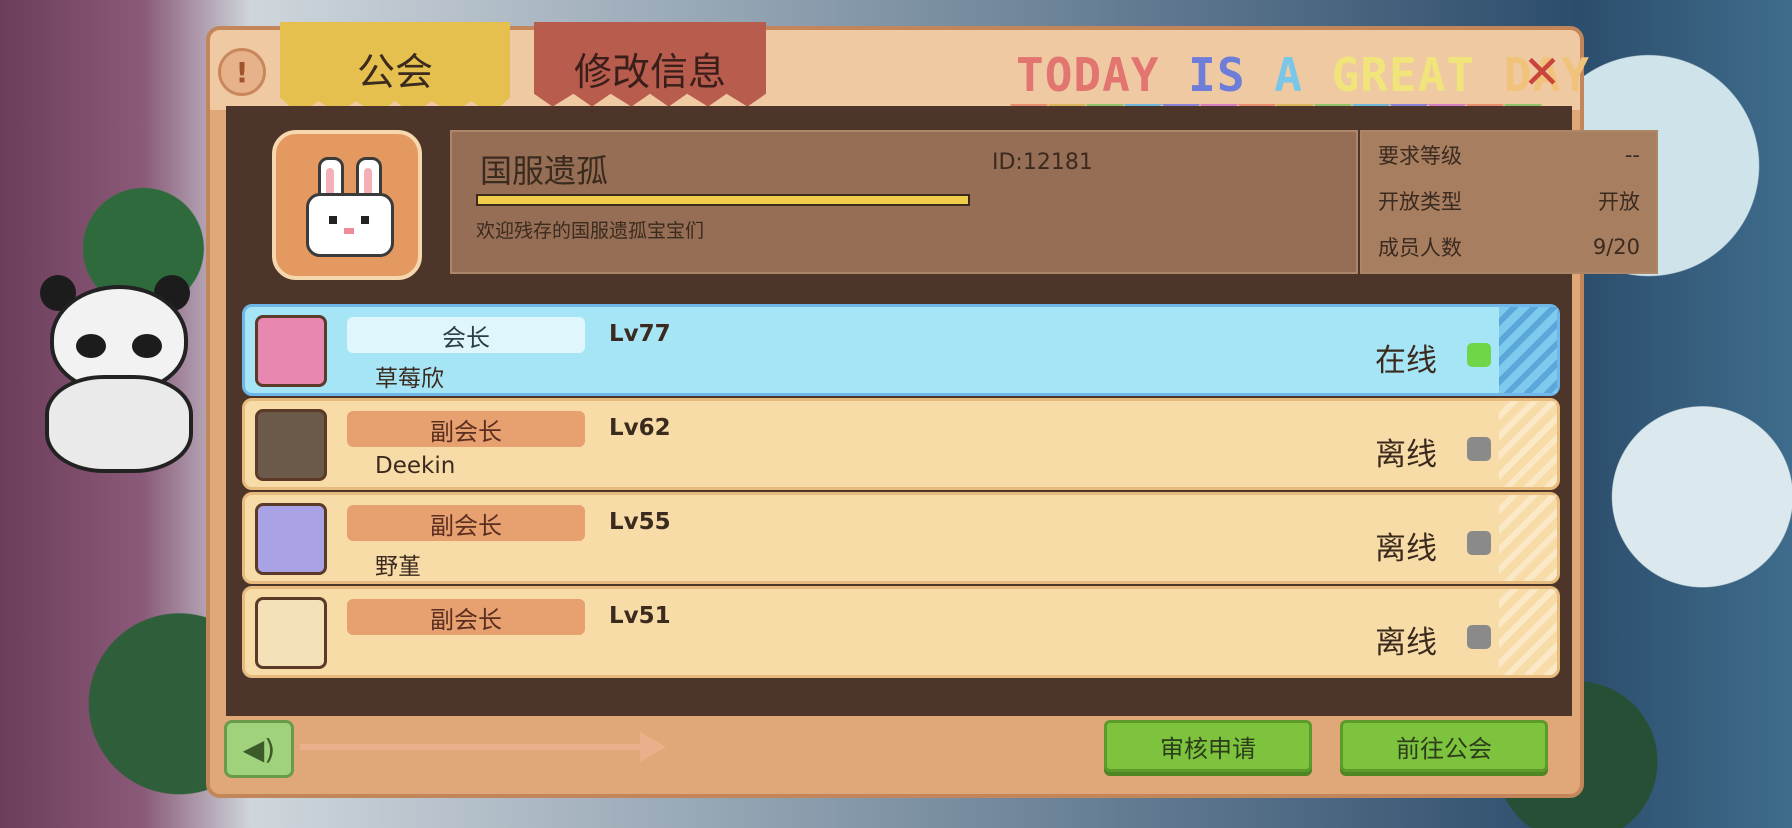  I want to click on member-role-badge: 会长, so click(466, 335).